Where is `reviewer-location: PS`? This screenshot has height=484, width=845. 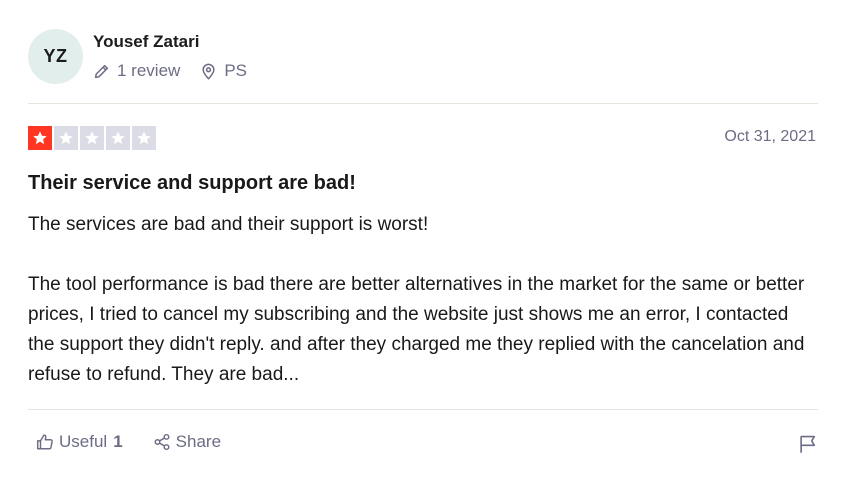 reviewer-location: PS is located at coordinates (223, 71).